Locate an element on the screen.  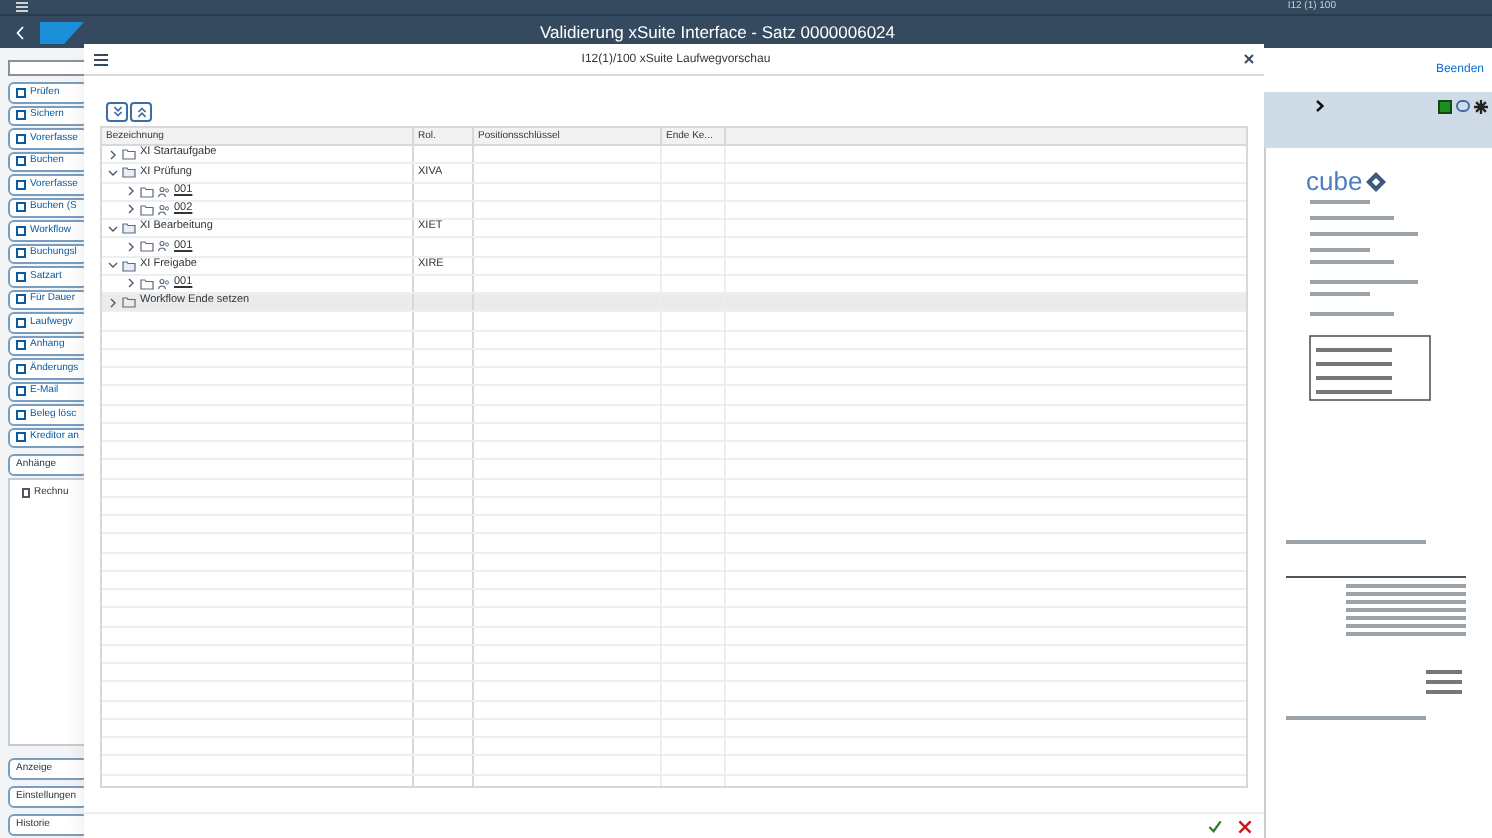
window-title: Validierung xSuite Interface - Satz 0000006024 is located at coordinates (718, 32).